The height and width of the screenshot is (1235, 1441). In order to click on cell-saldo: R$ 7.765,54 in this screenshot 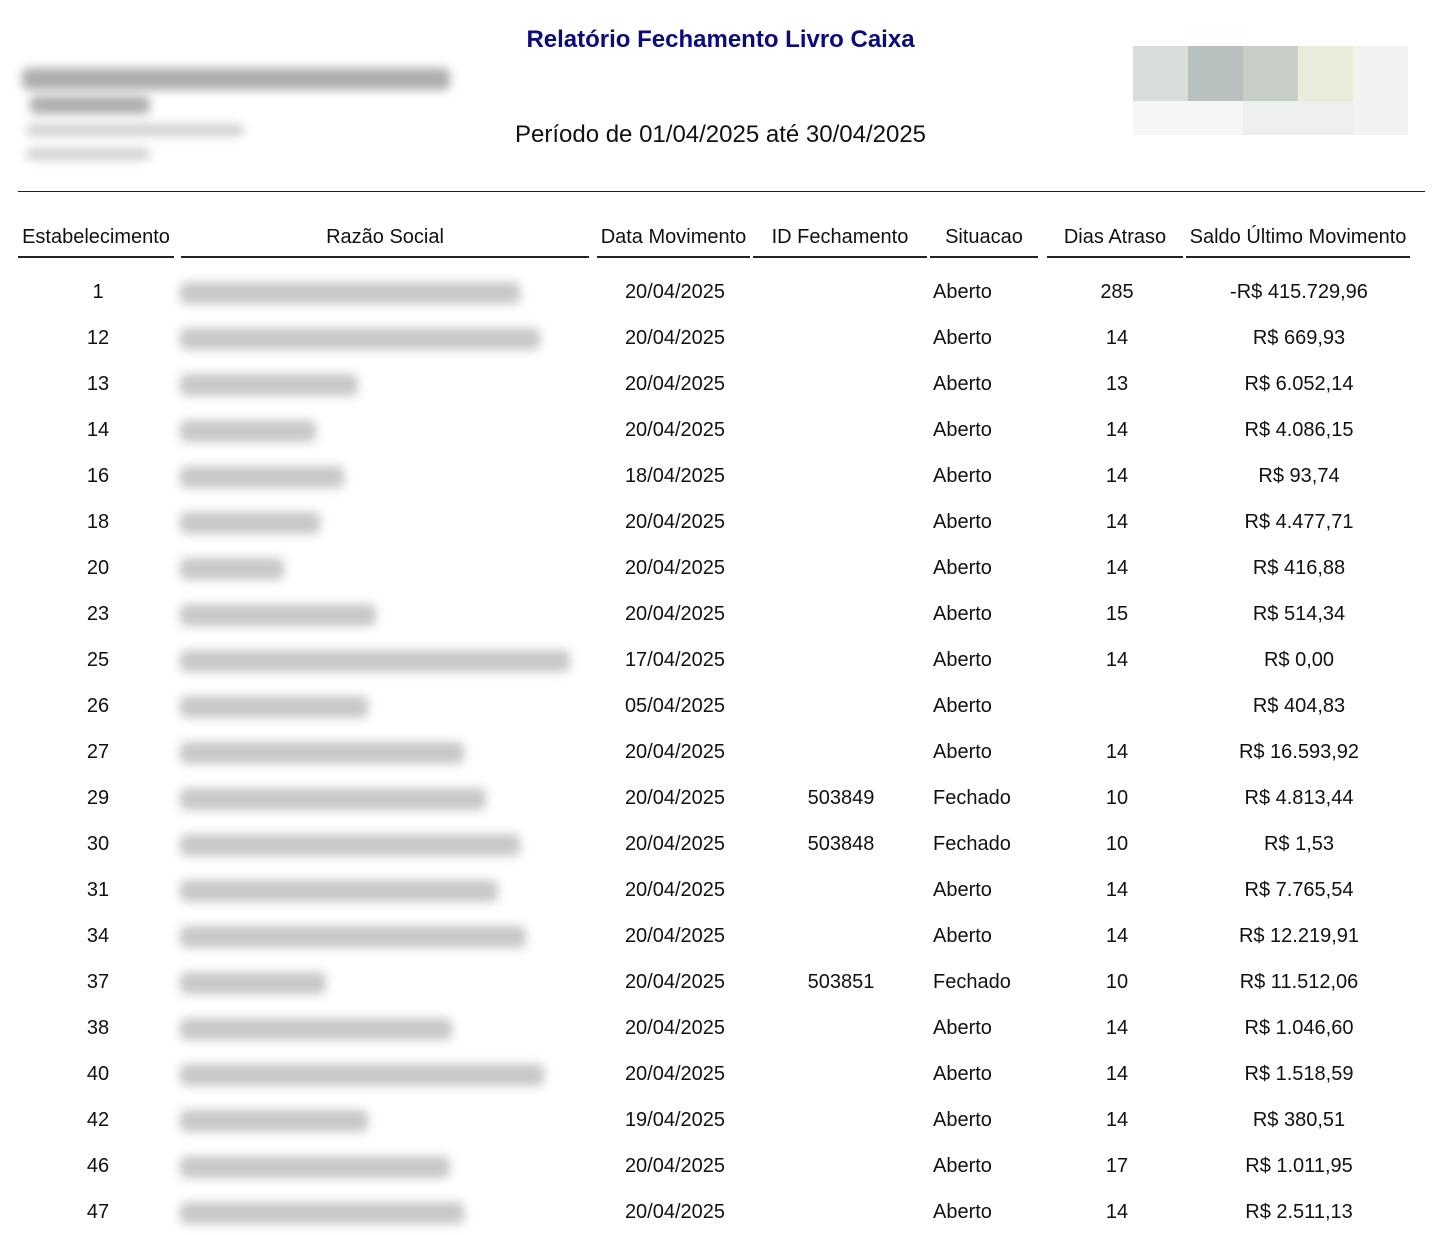, I will do `click(1299, 890)`.